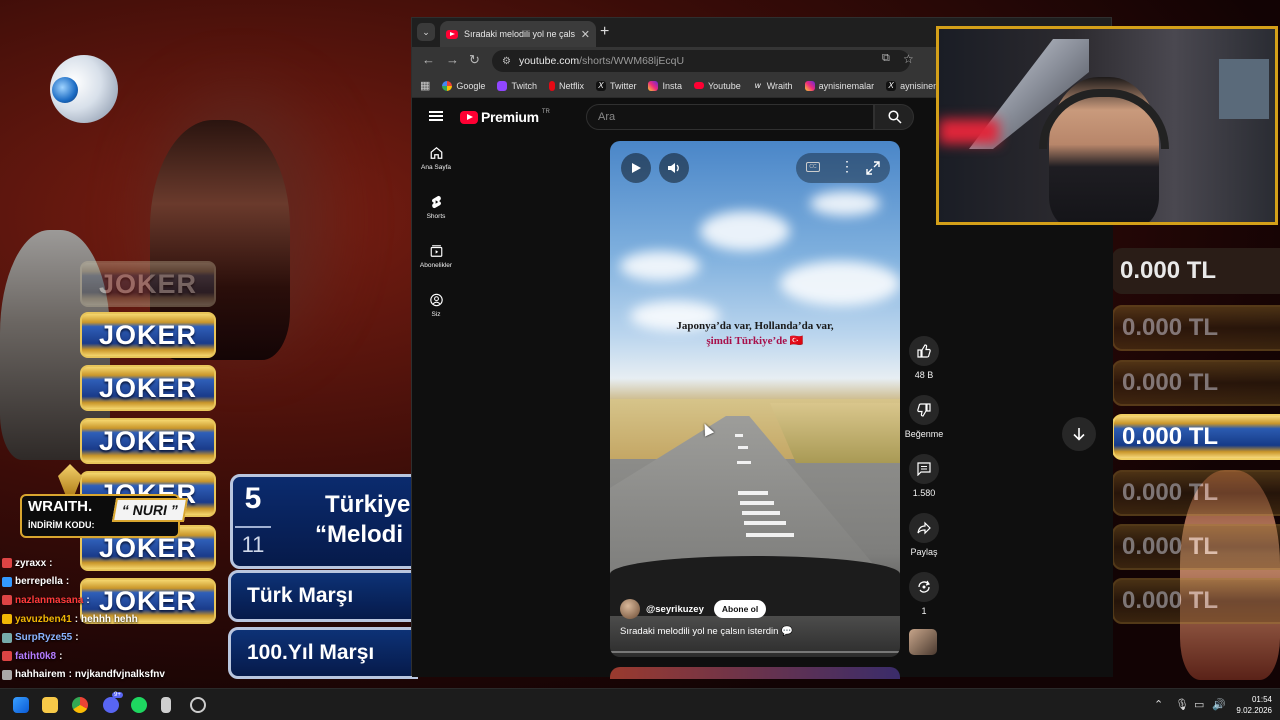 This screenshot has height=720, width=1280. What do you see at coordinates (80, 705) in the screenshot?
I see `chrome-icon` at bounding box center [80, 705].